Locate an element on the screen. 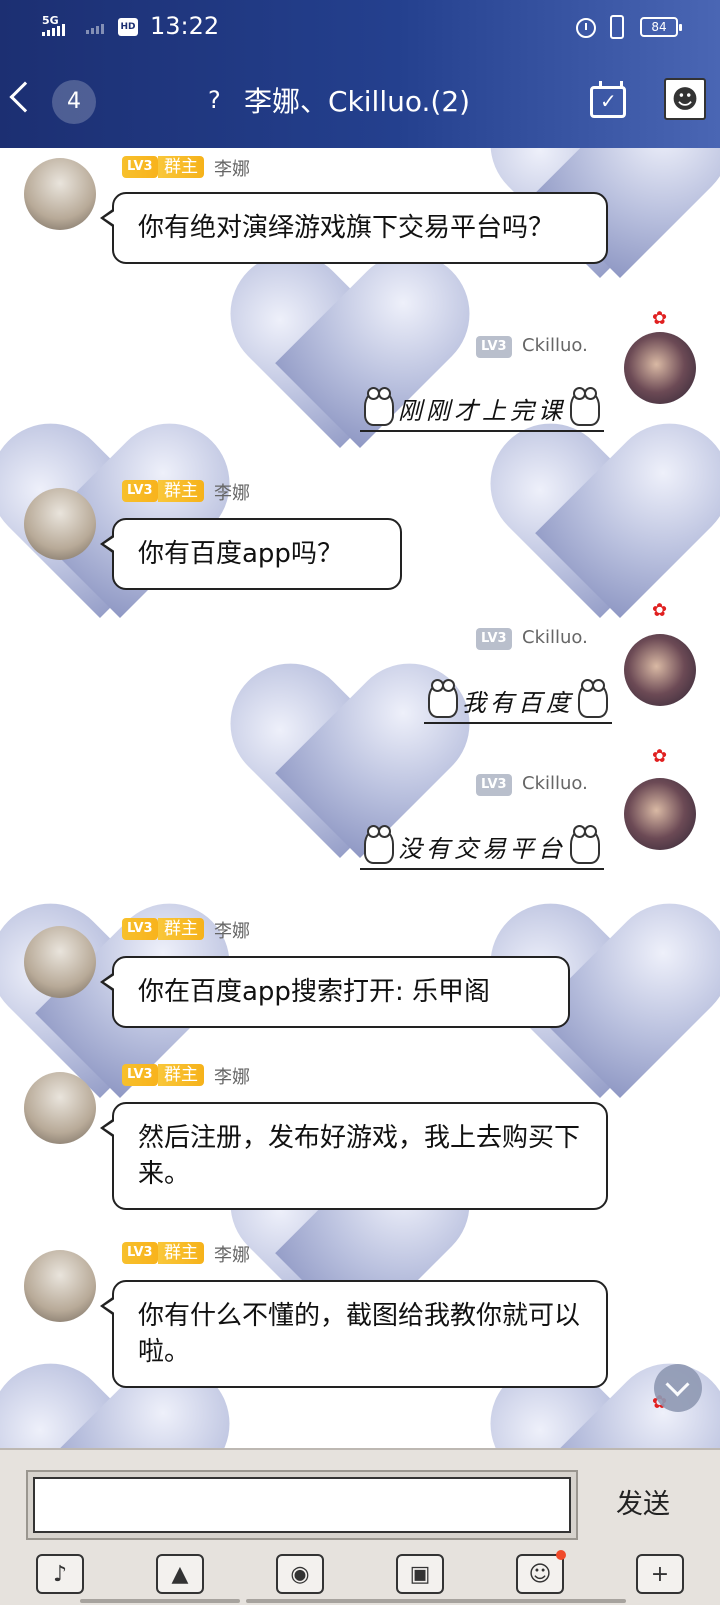  message-text: 我有百度 is located at coordinates (518, 701).